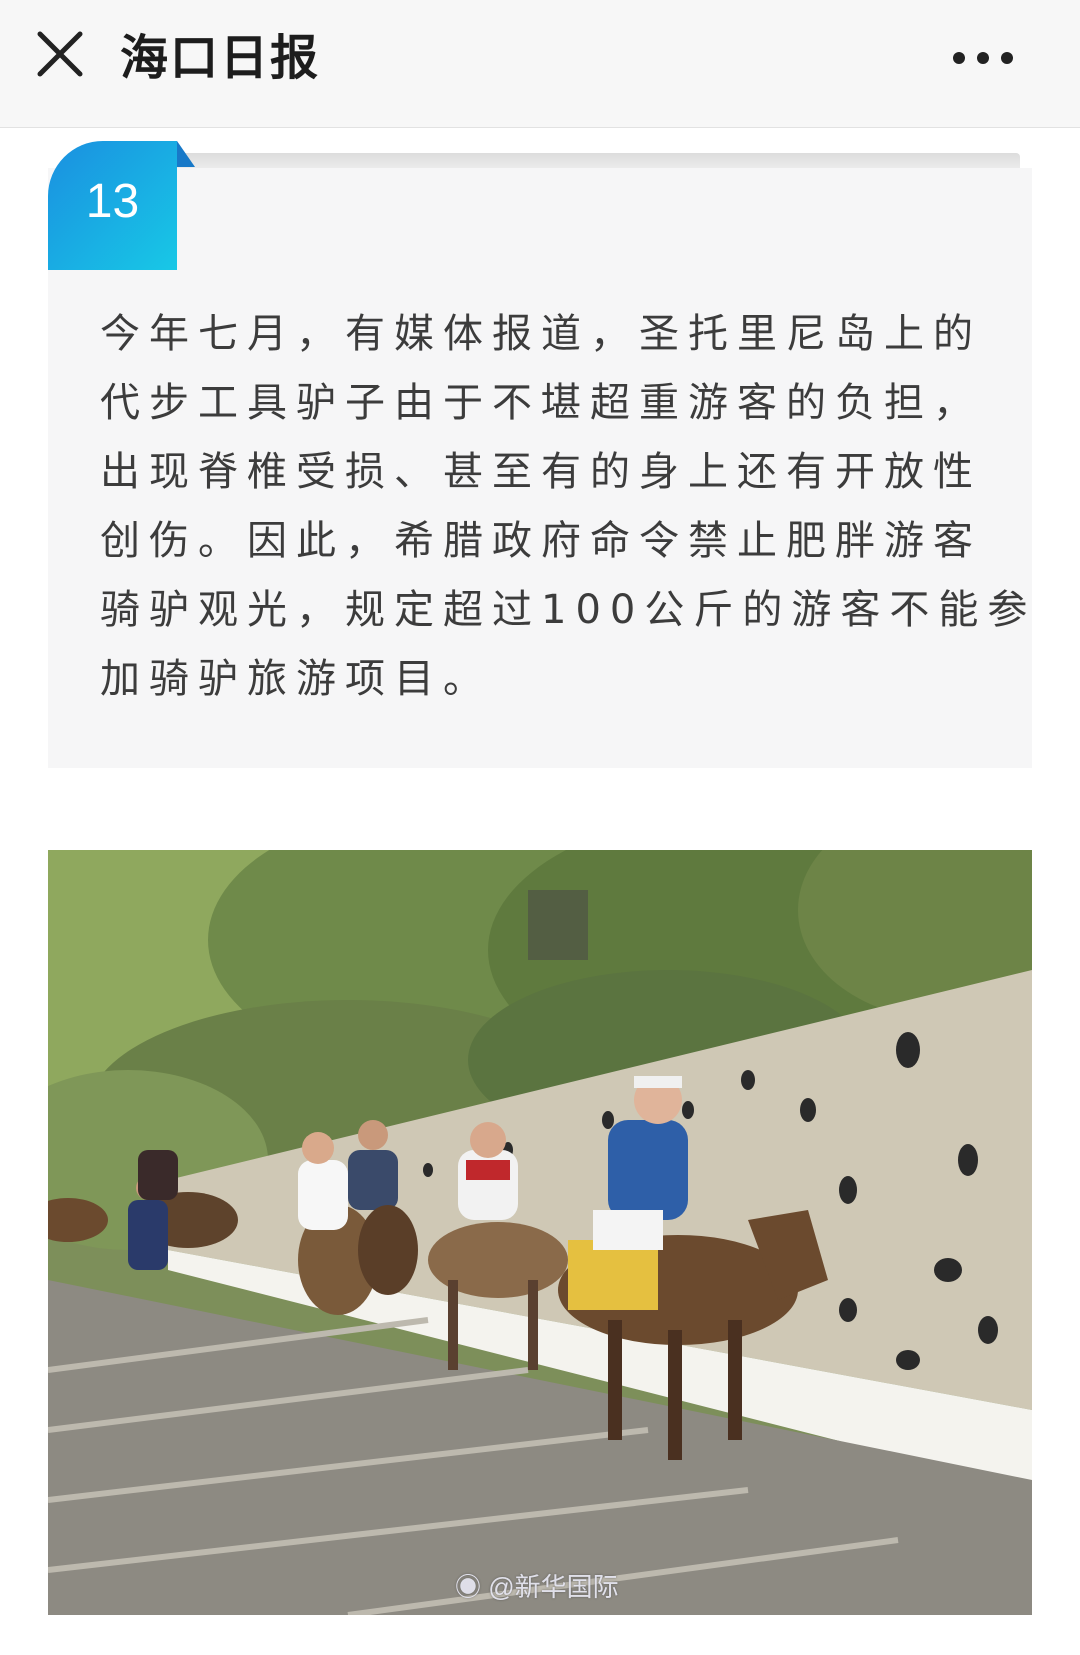 The height and width of the screenshot is (1655, 1080). Describe the element at coordinates (60, 54) in the screenshot. I see `close-icon` at that location.